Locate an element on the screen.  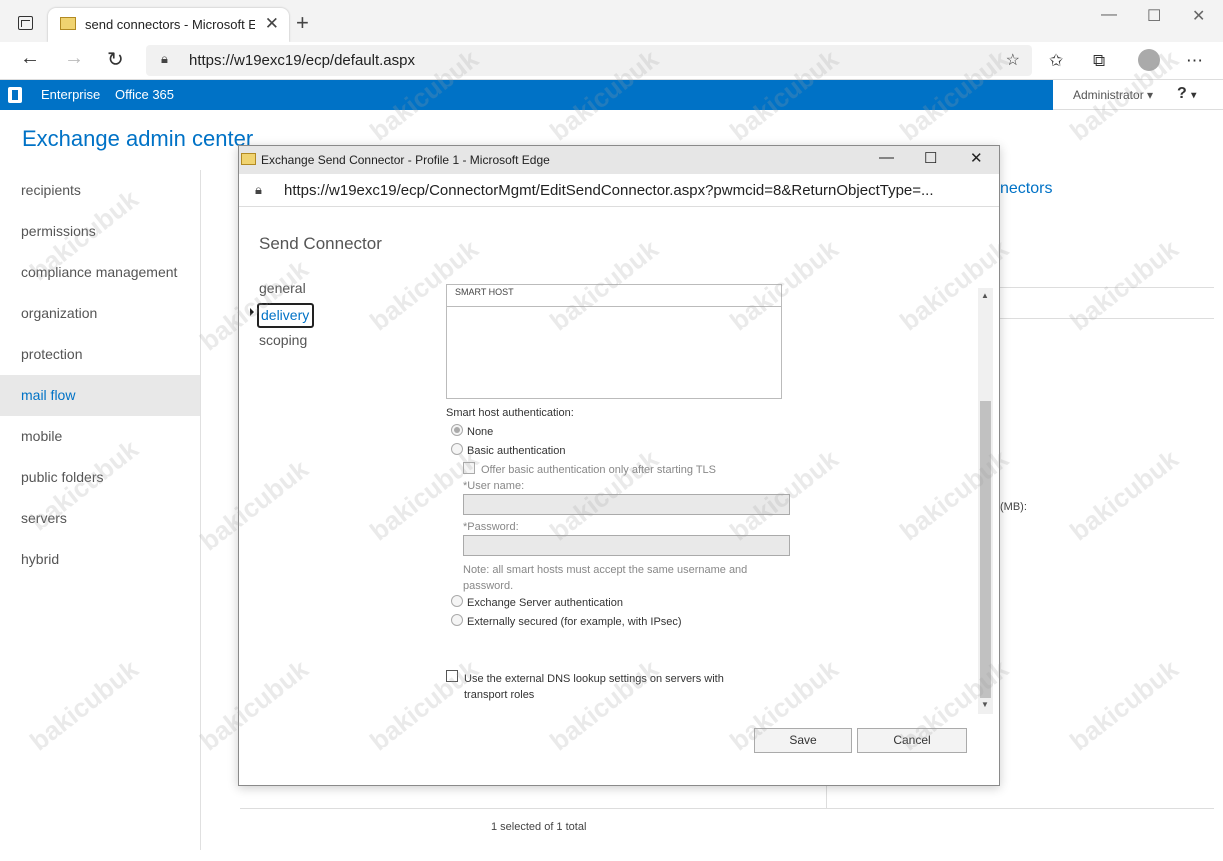
selected-tab-arrow-icon is located at coordinates (252, 312).